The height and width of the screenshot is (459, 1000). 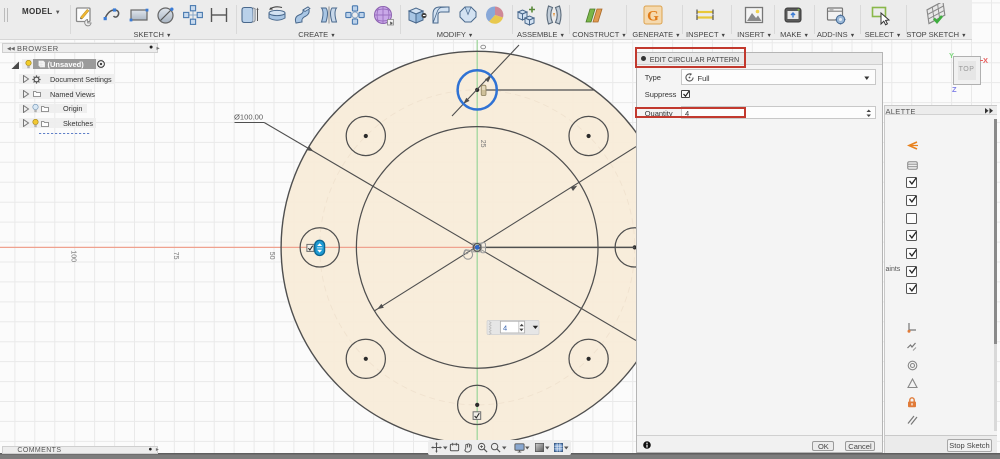 What do you see at coordinates (73, 256) in the screenshot?
I see `svg-text: 100` at bounding box center [73, 256].